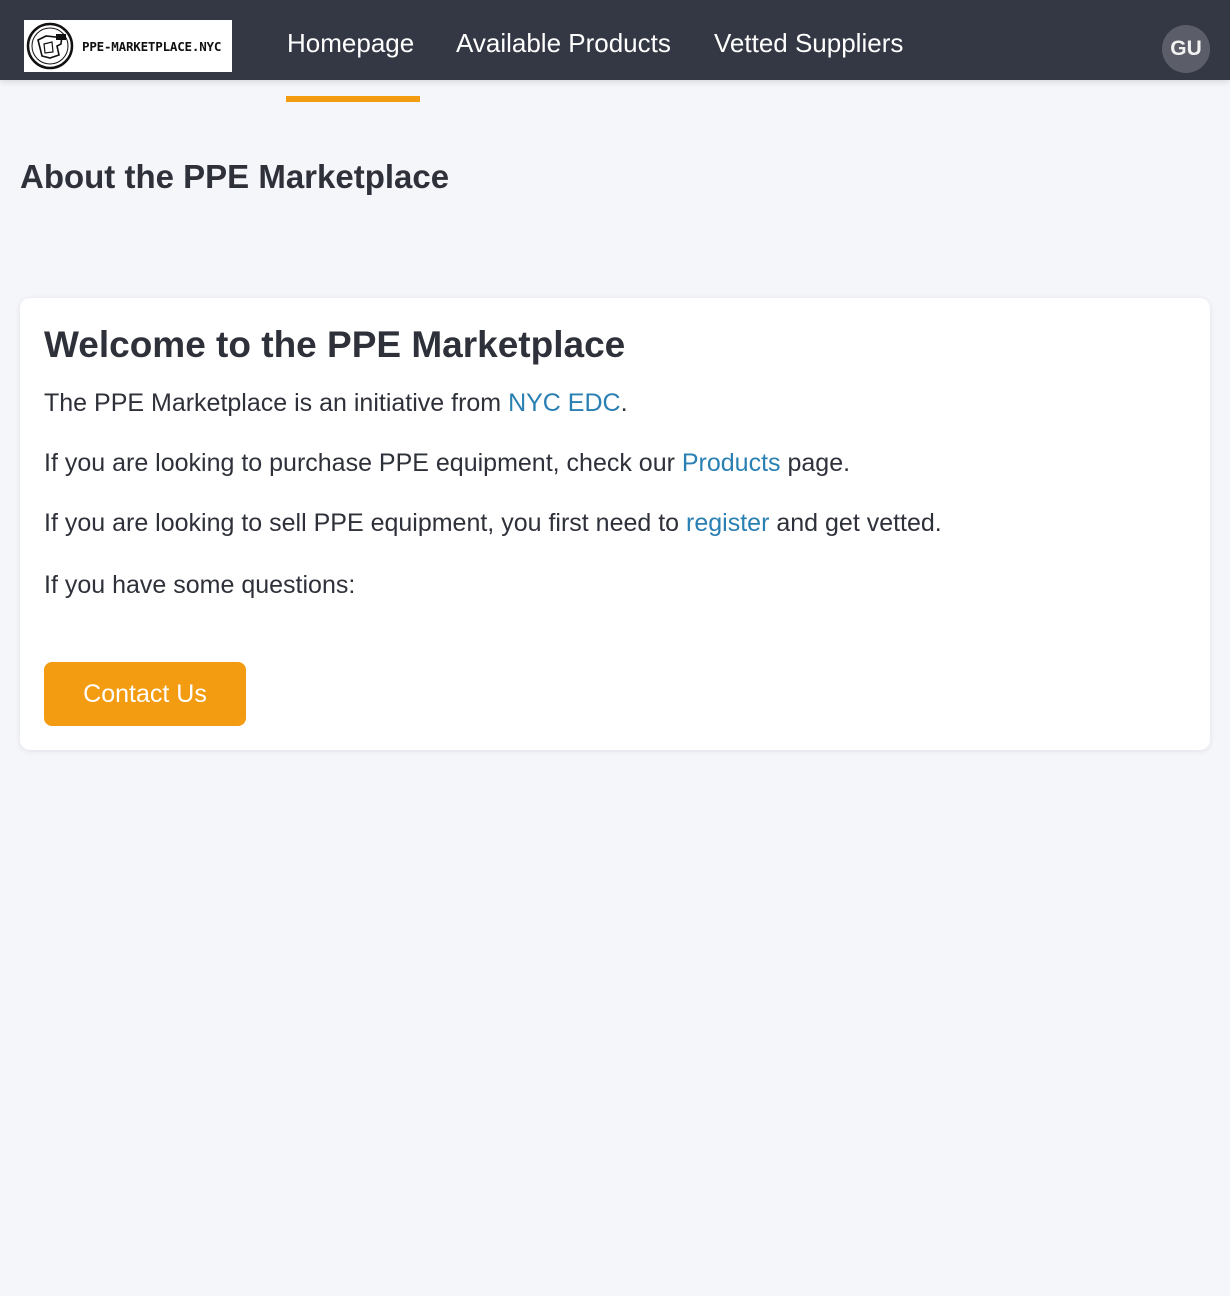  What do you see at coordinates (353, 99) in the screenshot?
I see `active-tab-indicator` at bounding box center [353, 99].